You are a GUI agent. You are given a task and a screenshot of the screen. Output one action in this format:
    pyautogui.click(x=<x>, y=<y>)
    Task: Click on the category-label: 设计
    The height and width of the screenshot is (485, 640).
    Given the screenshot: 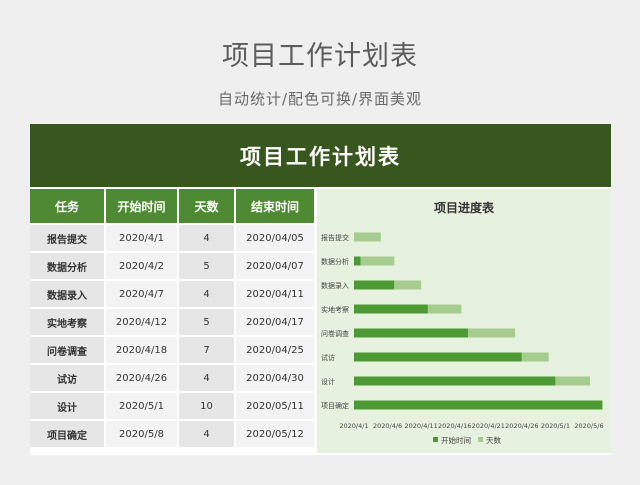 What is the action you would take?
    pyautogui.click(x=328, y=381)
    